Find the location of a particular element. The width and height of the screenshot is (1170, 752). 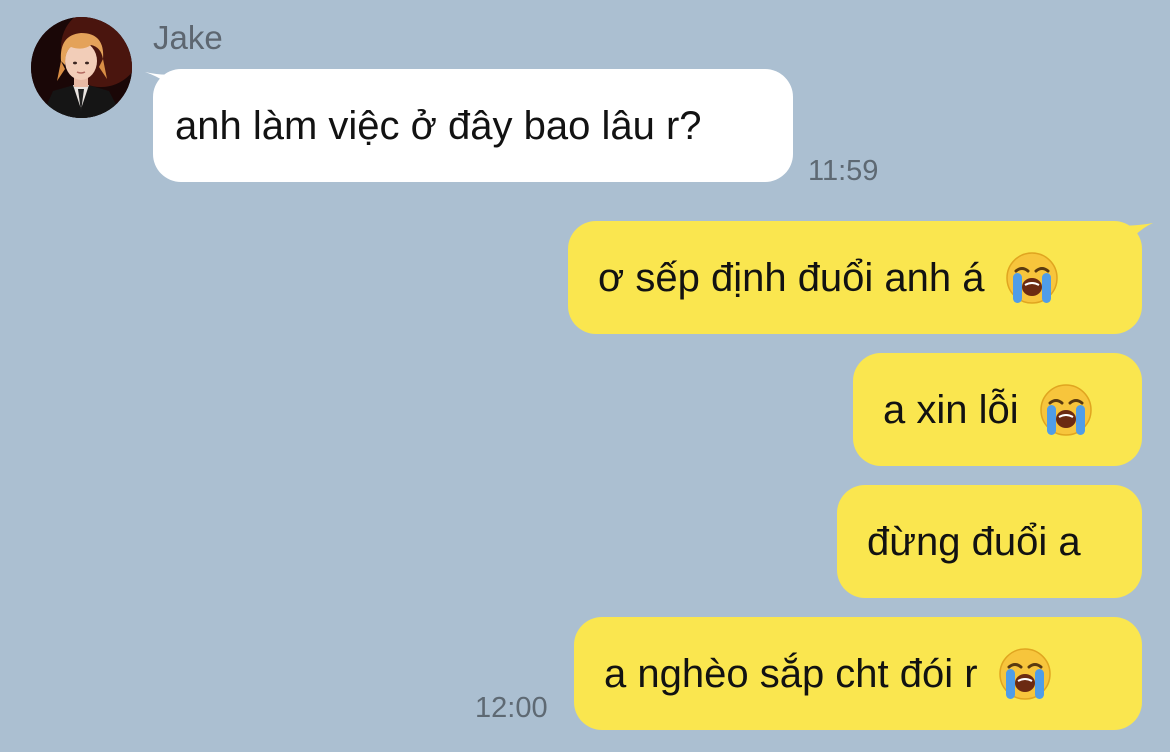

message-bubble-incoming: anh làm việc ở đây bao lâu r? is located at coordinates (473, 125).